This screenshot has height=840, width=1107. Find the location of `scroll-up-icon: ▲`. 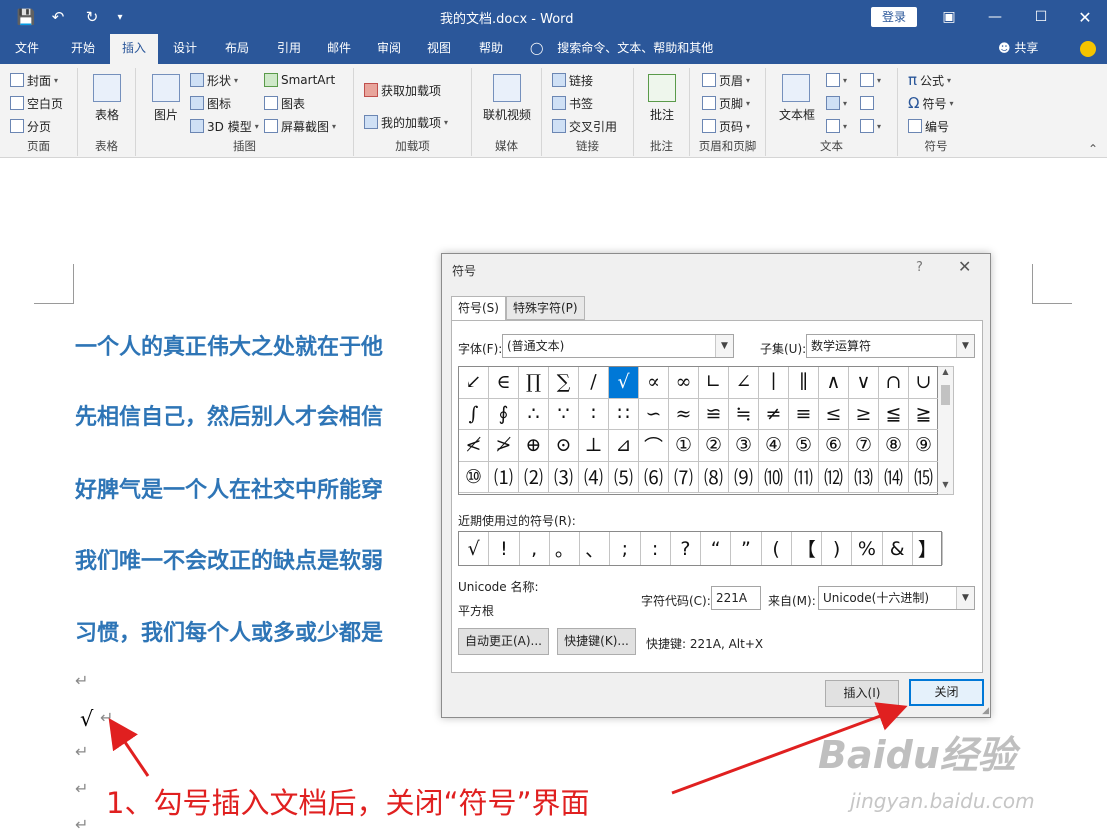

scroll-up-icon: ▲ is located at coordinates (945, 374).